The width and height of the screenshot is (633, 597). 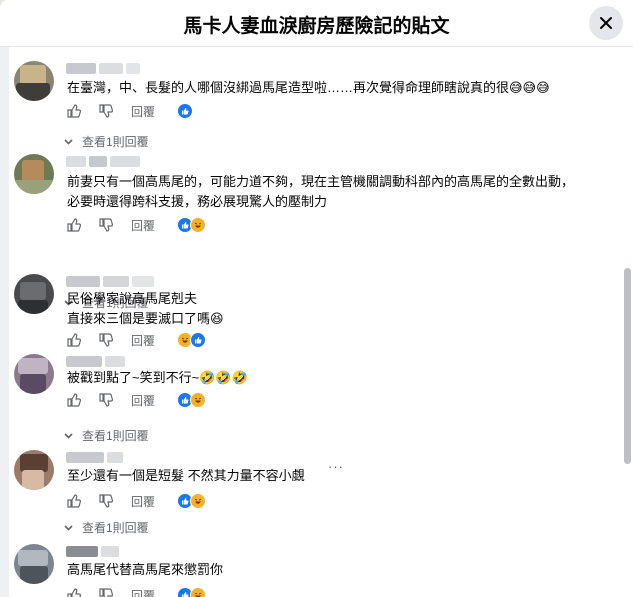 I want to click on comment-text: 高馬尾代替高馬尾來懲罰你, so click(x=145, y=569).